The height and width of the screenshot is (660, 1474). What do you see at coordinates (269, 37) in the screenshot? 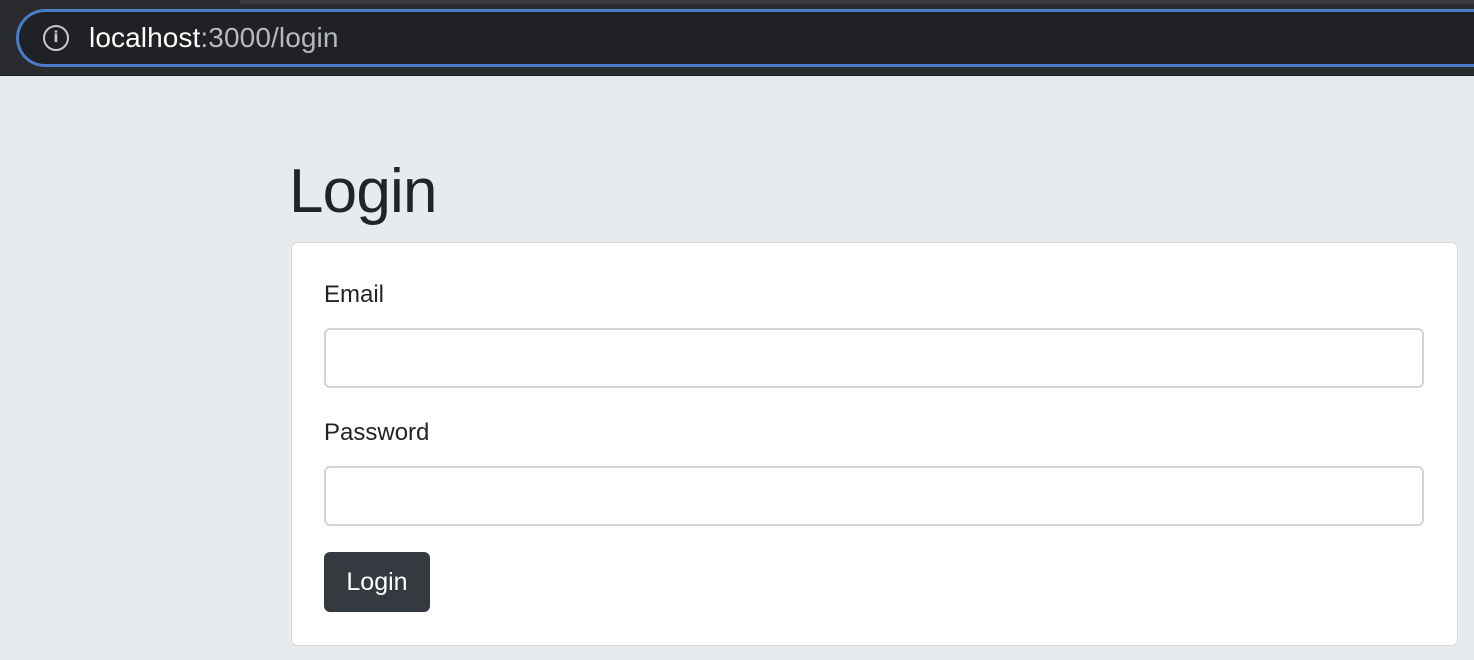
I see `url-path: :3000/login` at bounding box center [269, 37].